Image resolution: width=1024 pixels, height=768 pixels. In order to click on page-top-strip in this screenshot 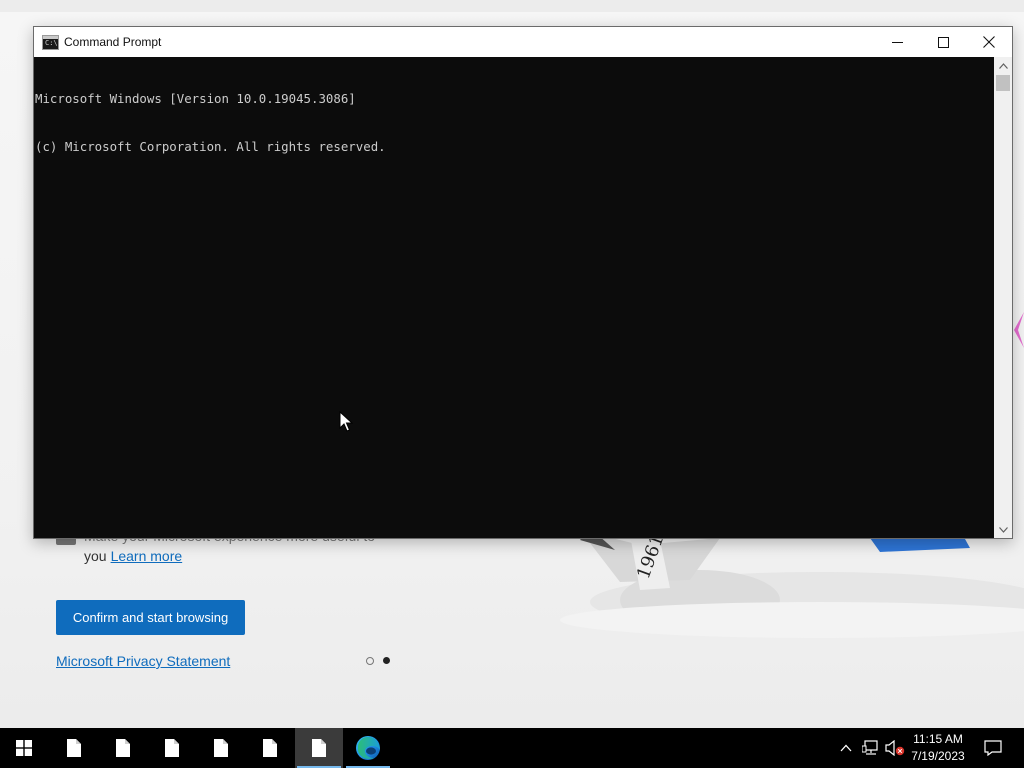, I will do `click(512, 6)`.